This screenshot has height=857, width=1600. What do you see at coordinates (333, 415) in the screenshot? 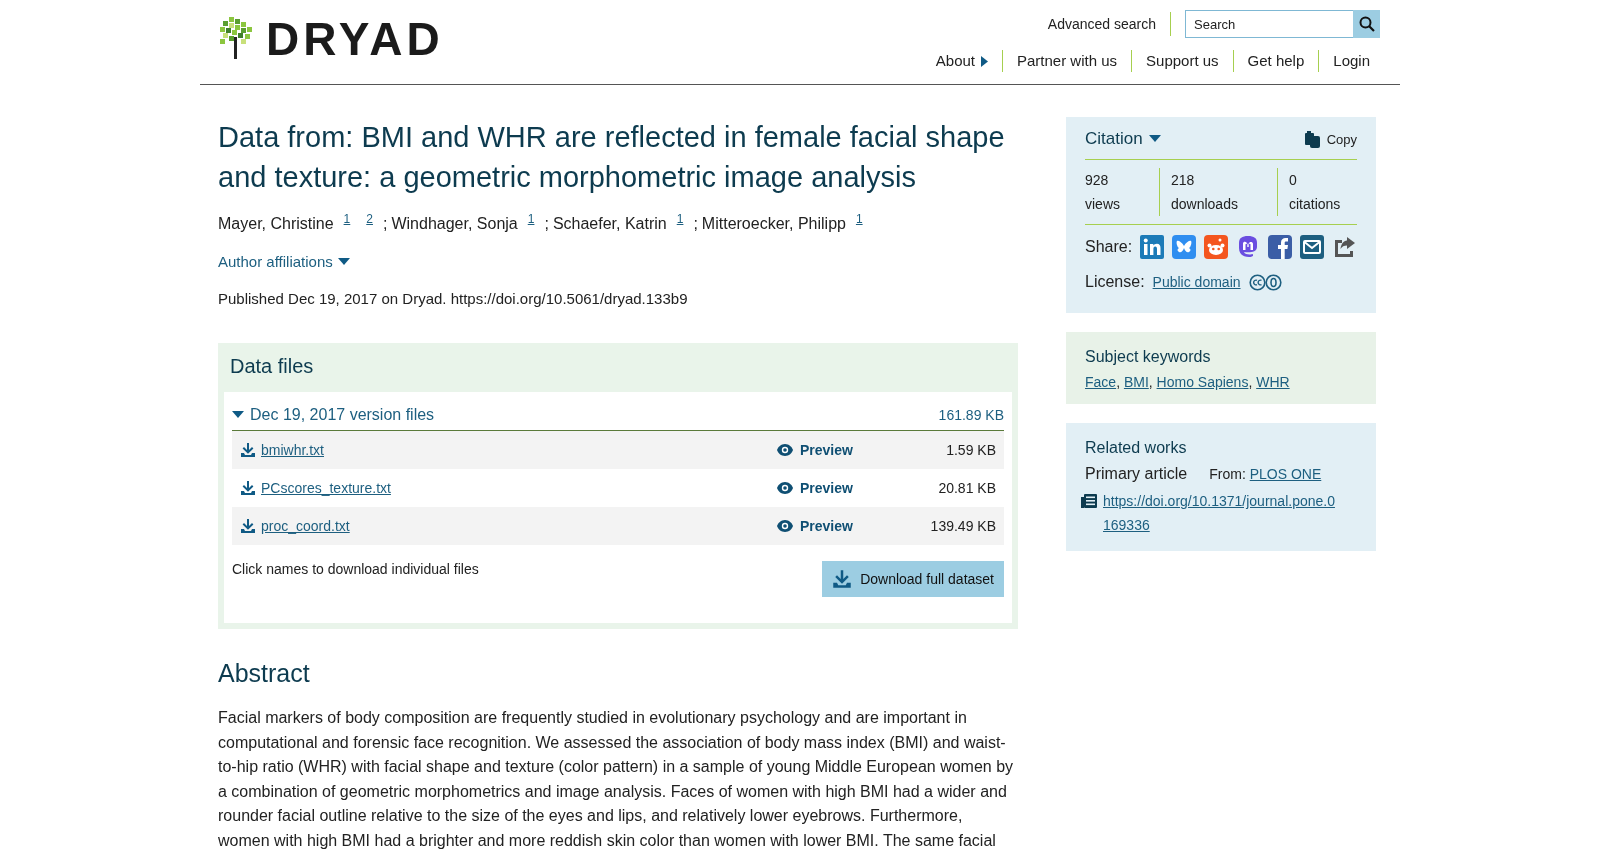
I see `version-toggle: Dec 19, 2017 version files` at bounding box center [333, 415].